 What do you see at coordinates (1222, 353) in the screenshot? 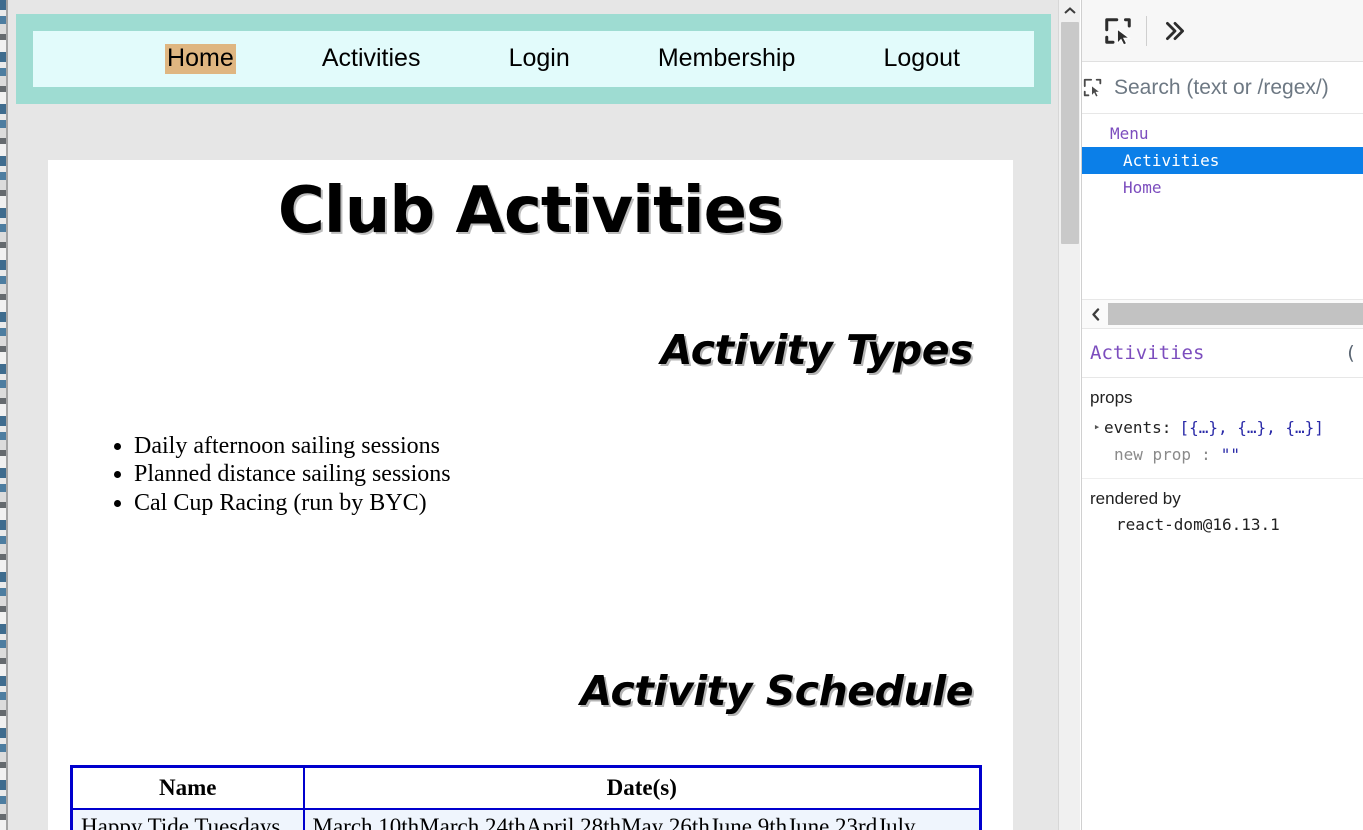
I see `selected-component-header: Activities (` at bounding box center [1222, 353].